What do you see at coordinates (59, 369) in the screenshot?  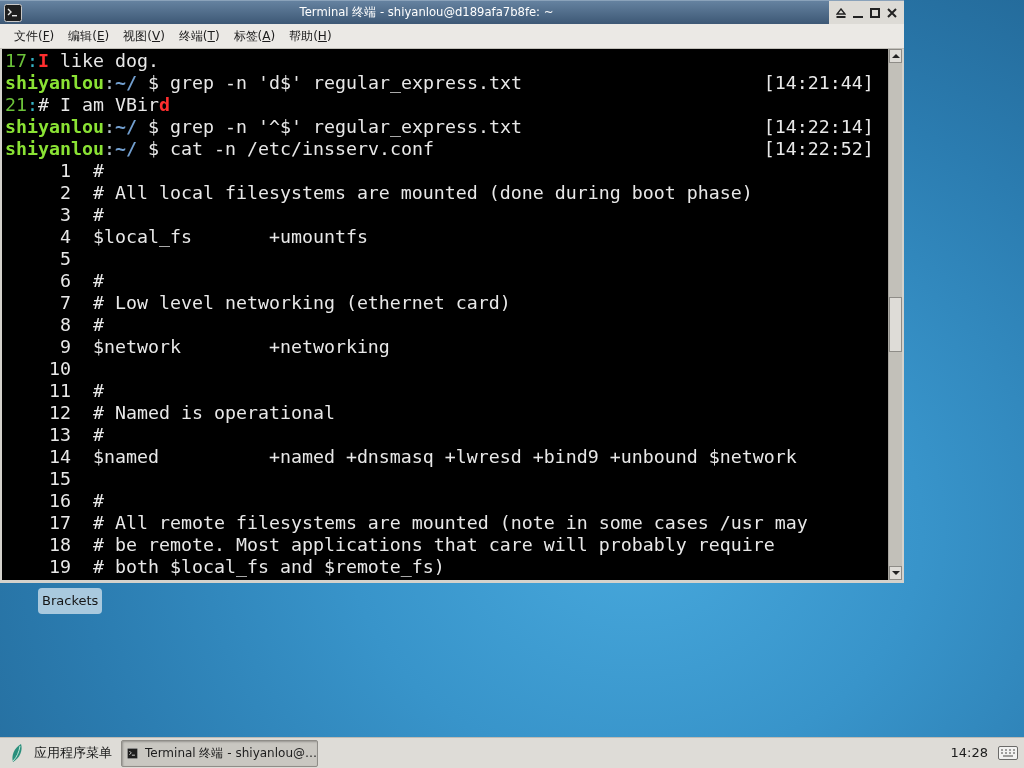 I see `line-number: 10` at bounding box center [59, 369].